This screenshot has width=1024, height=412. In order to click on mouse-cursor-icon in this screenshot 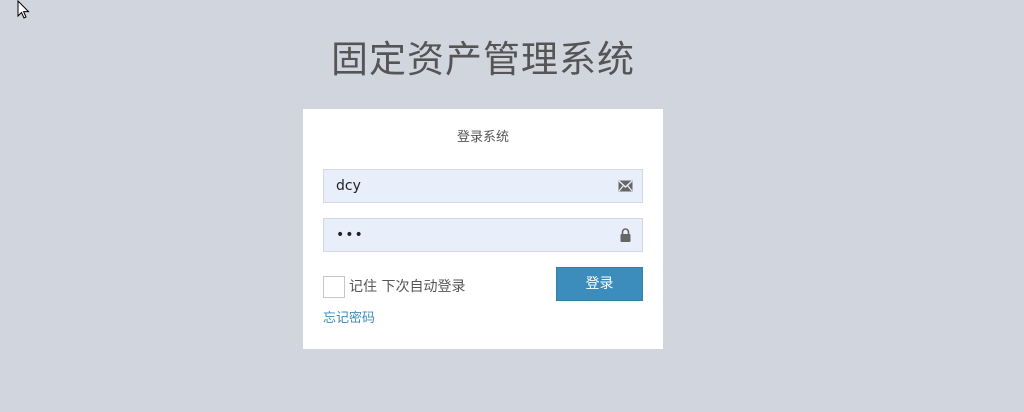, I will do `click(23, 9)`.